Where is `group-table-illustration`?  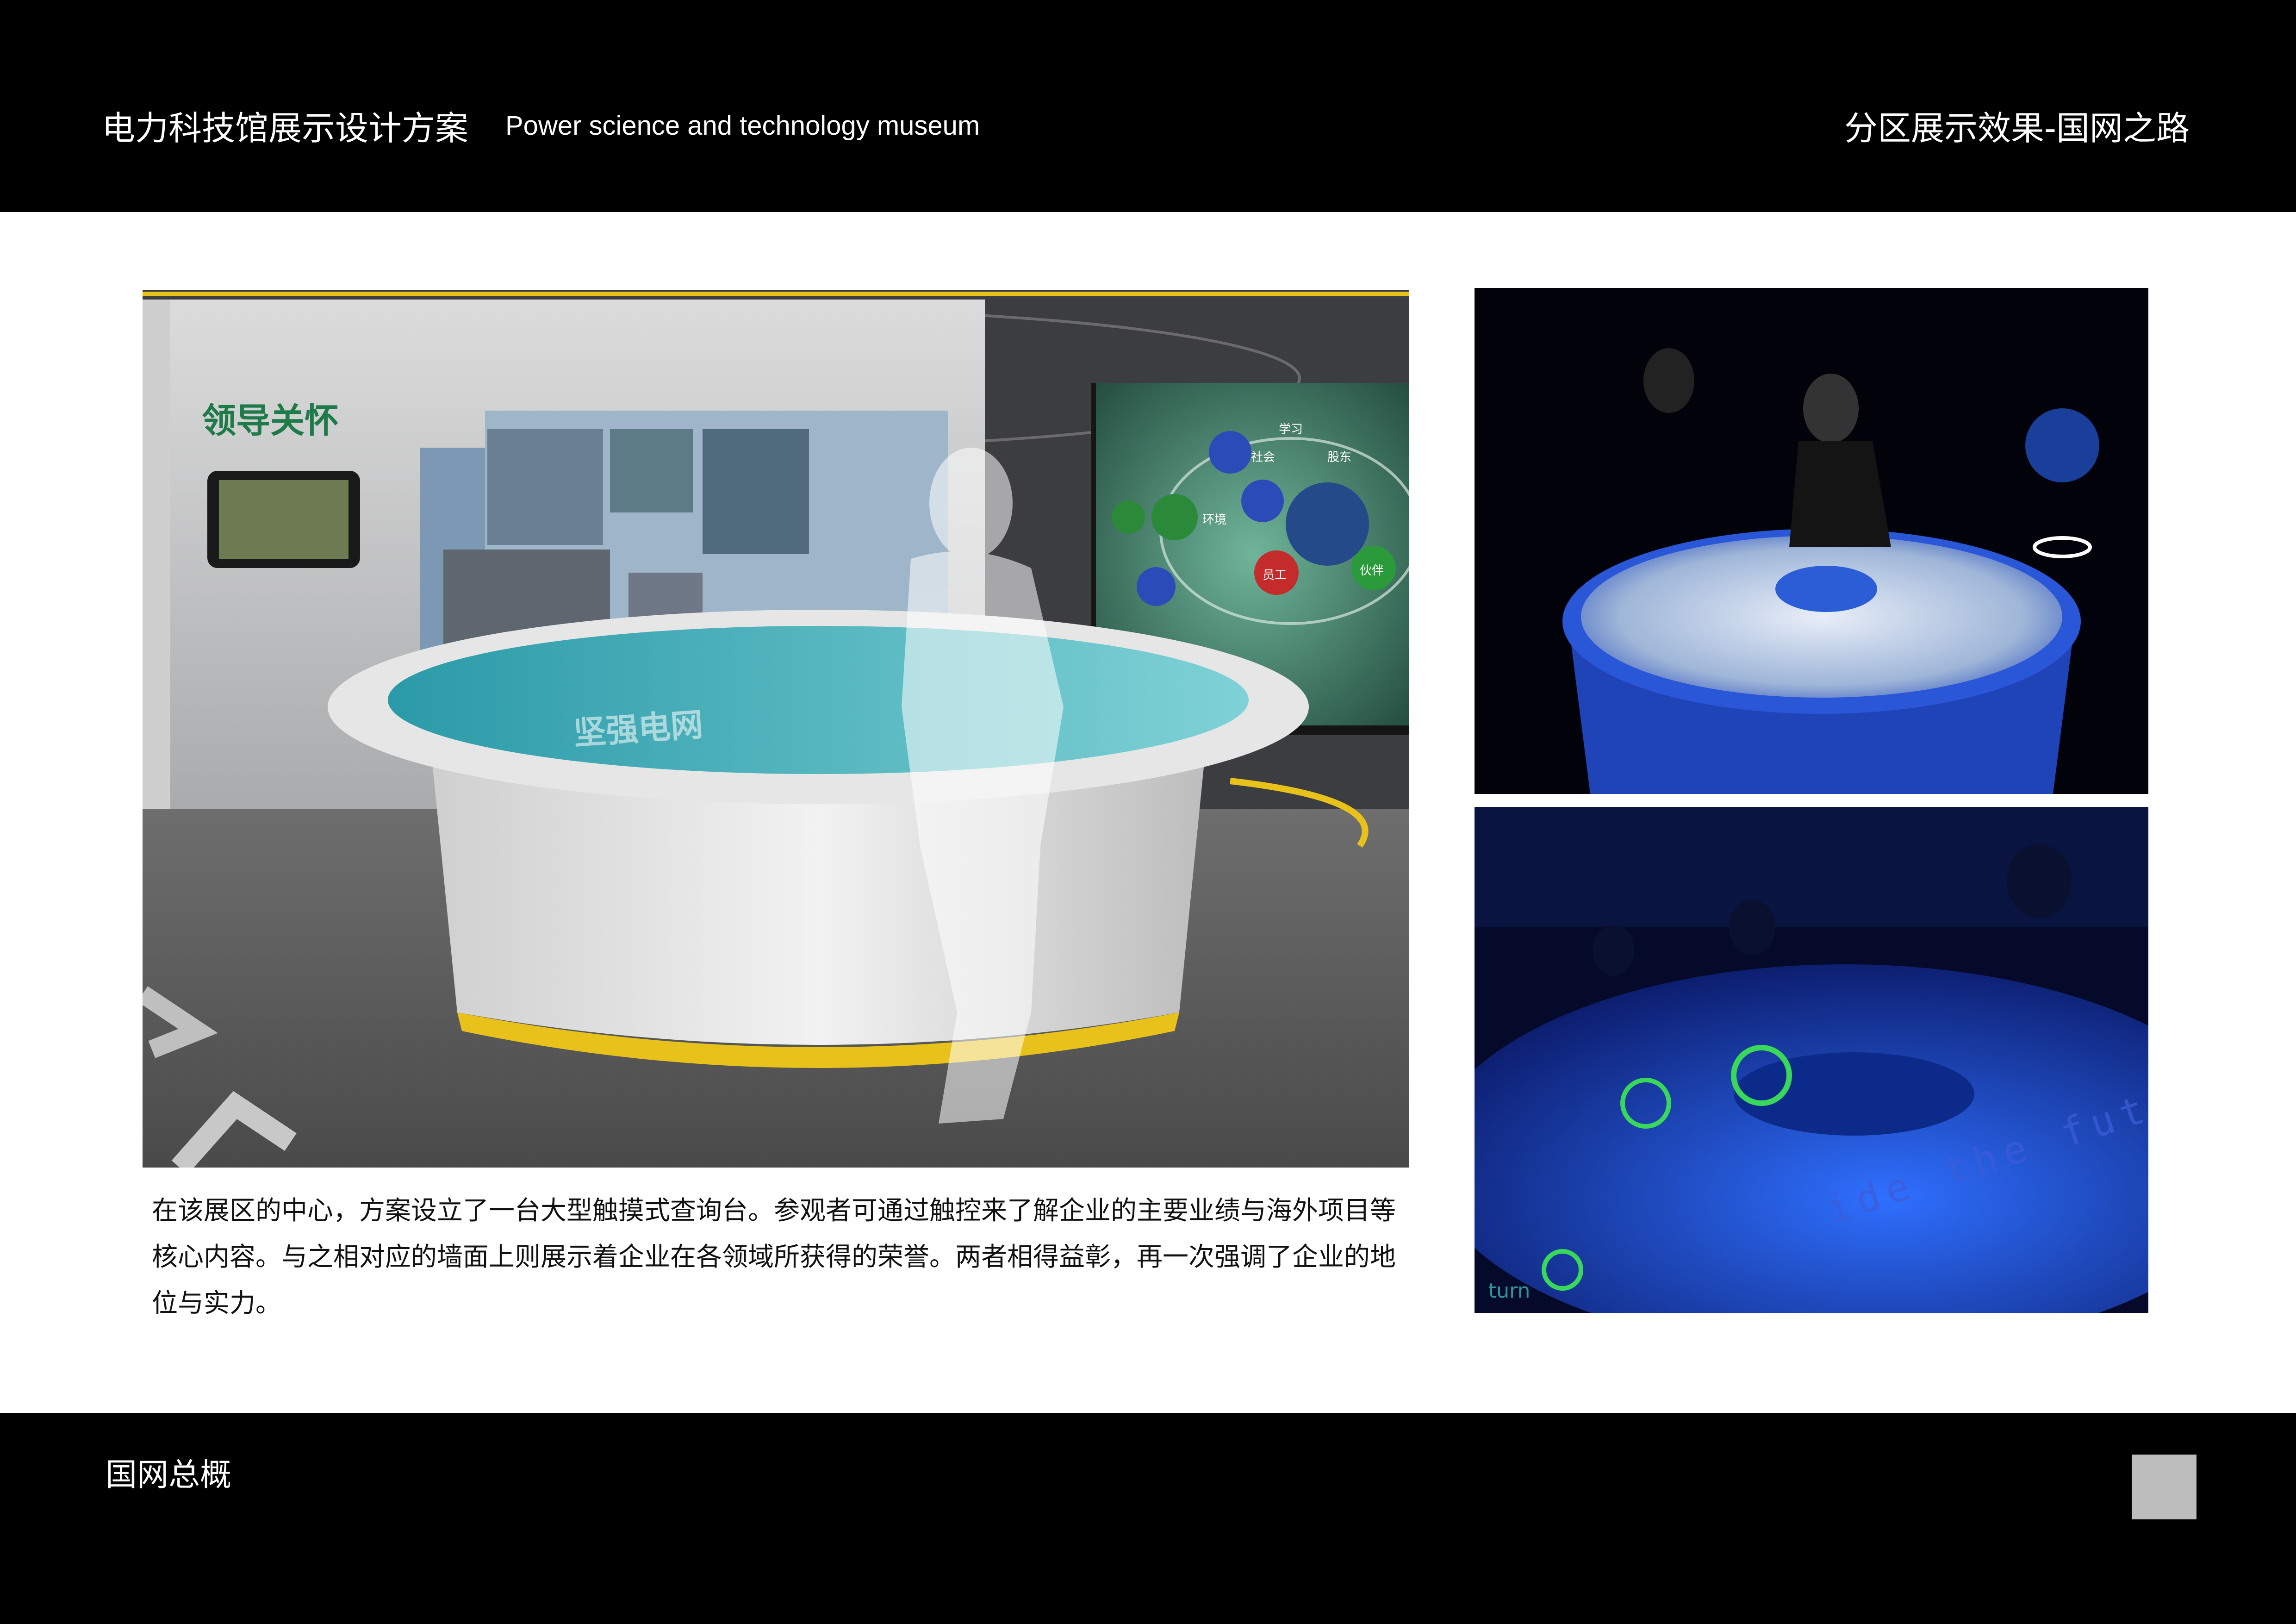 group-table-illustration is located at coordinates (1811, 1060).